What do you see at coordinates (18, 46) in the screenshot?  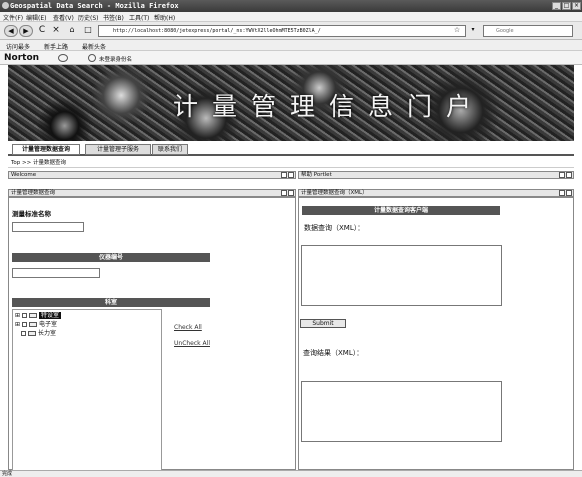 I see `bookmark-most-visited: 访问最多` at bounding box center [18, 46].